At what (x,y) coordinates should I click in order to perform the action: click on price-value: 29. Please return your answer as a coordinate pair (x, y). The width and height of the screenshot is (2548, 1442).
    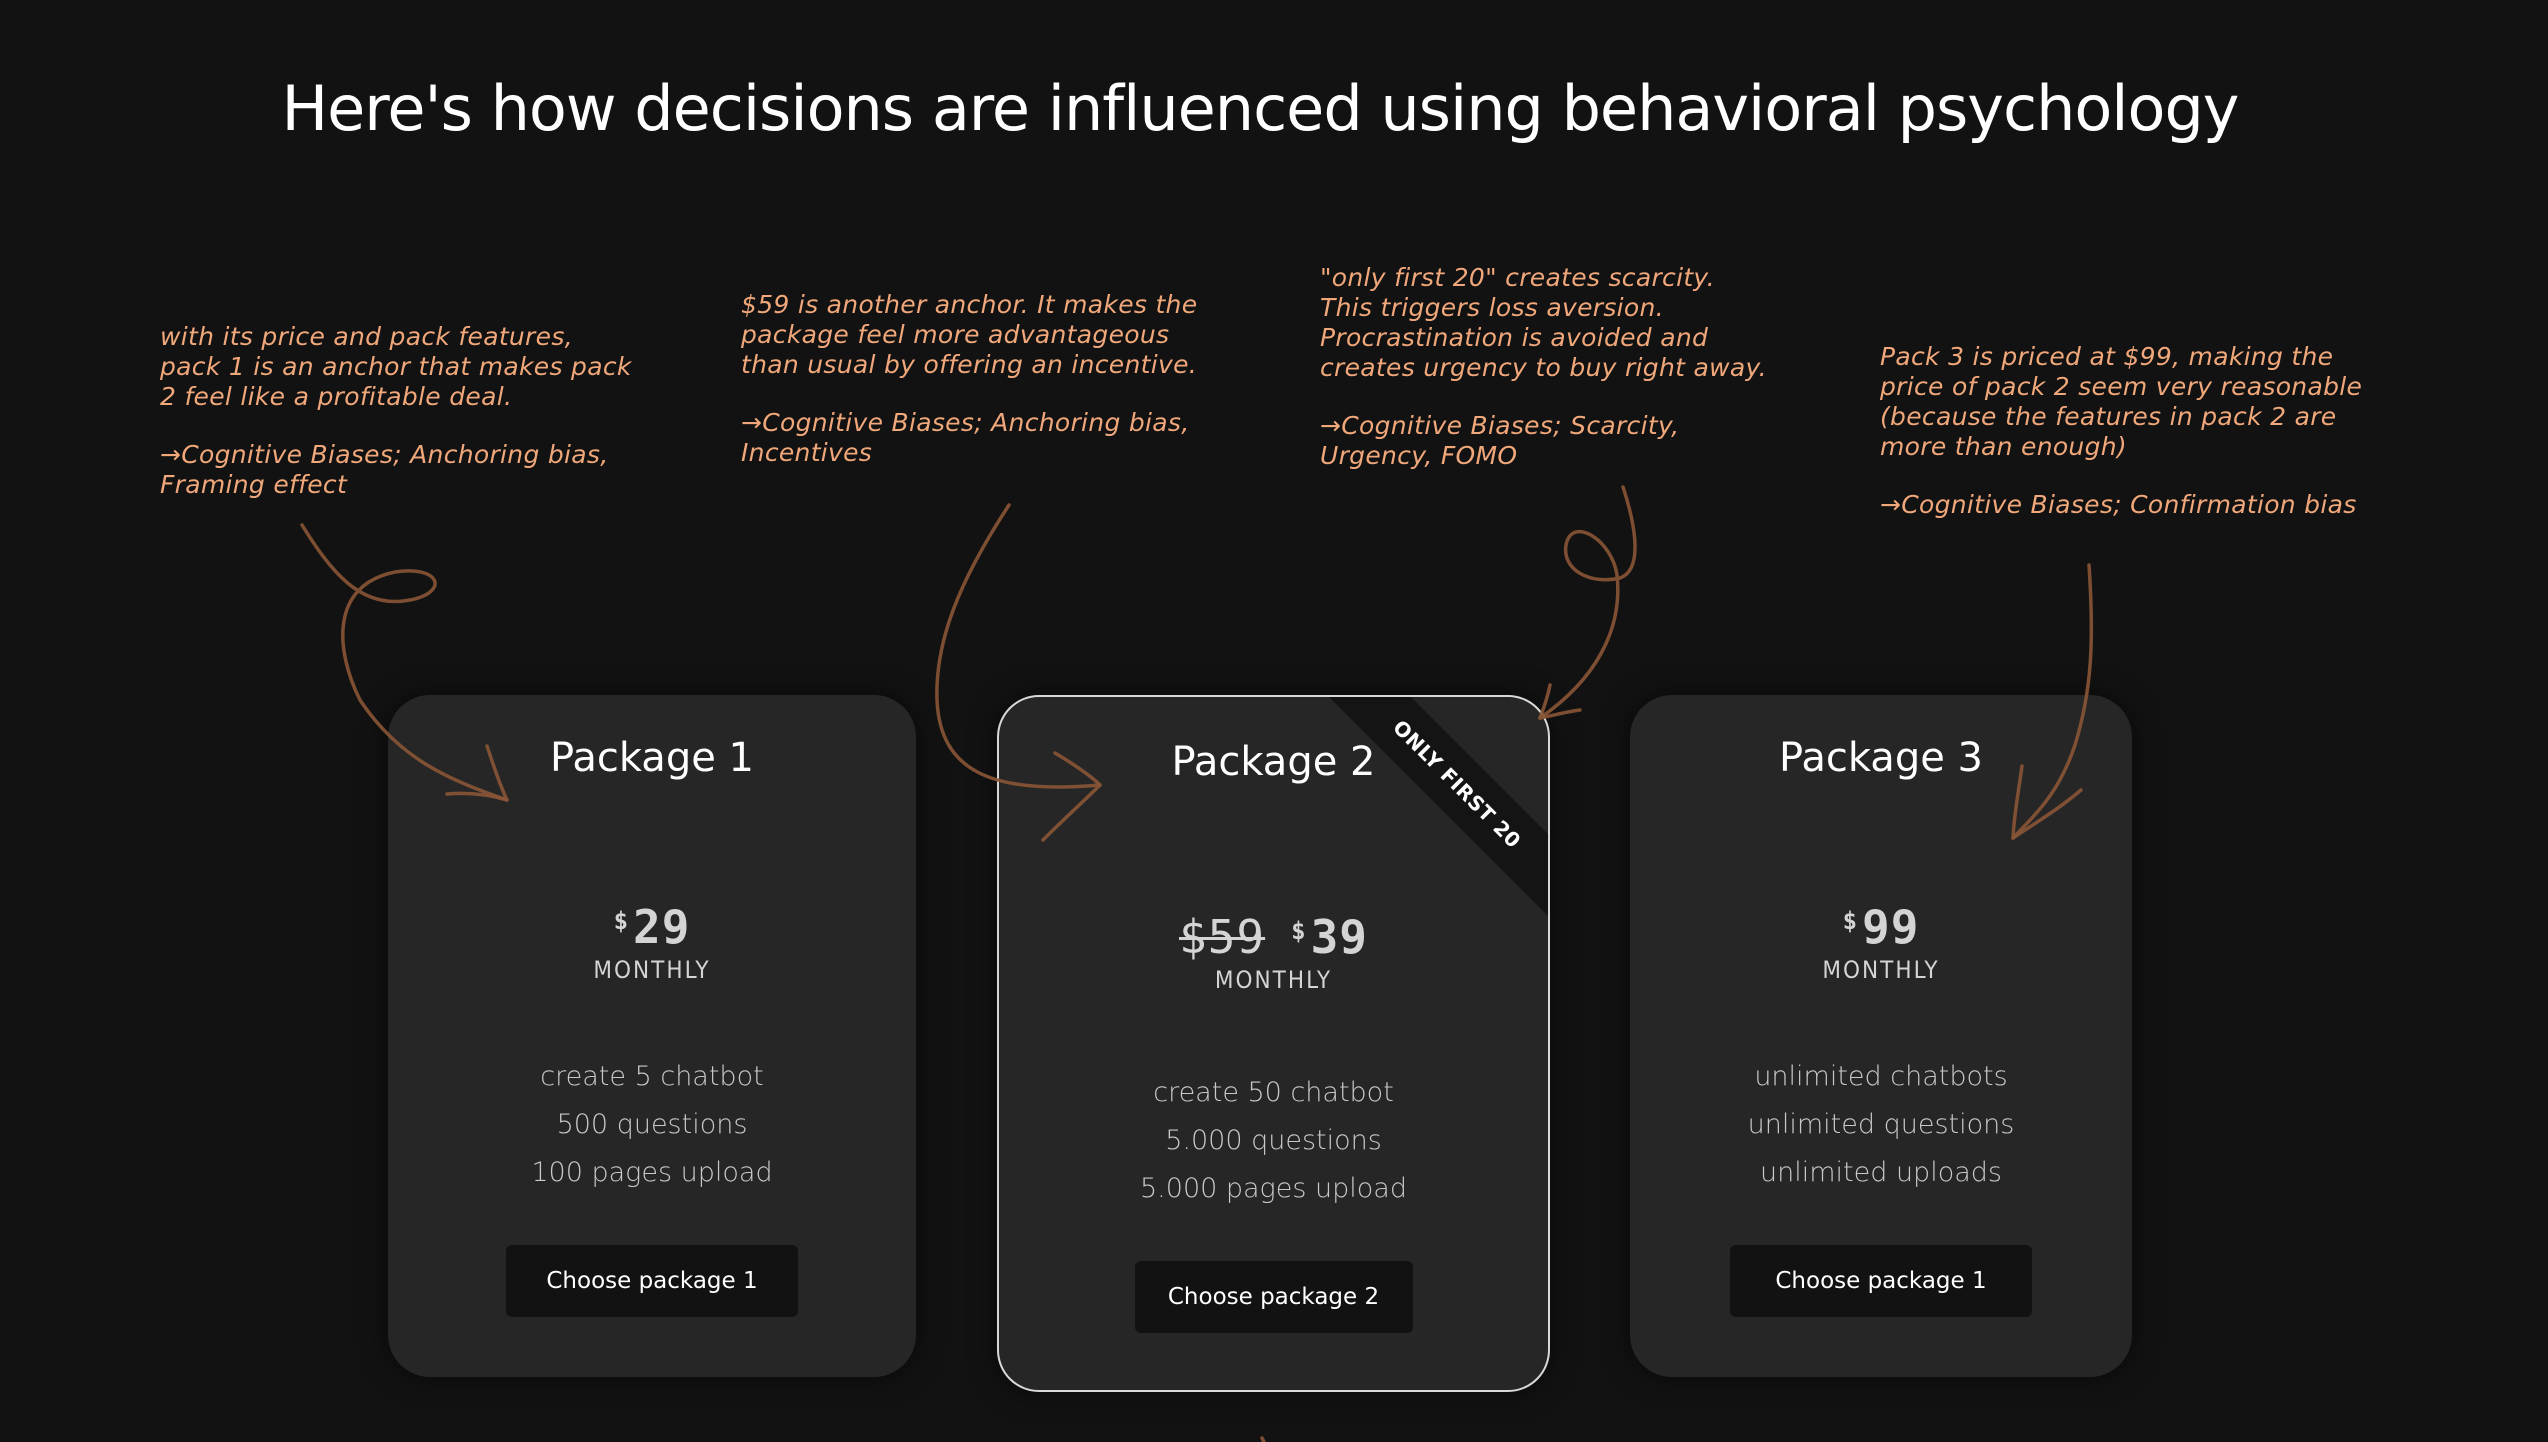
    Looking at the image, I should click on (662, 927).